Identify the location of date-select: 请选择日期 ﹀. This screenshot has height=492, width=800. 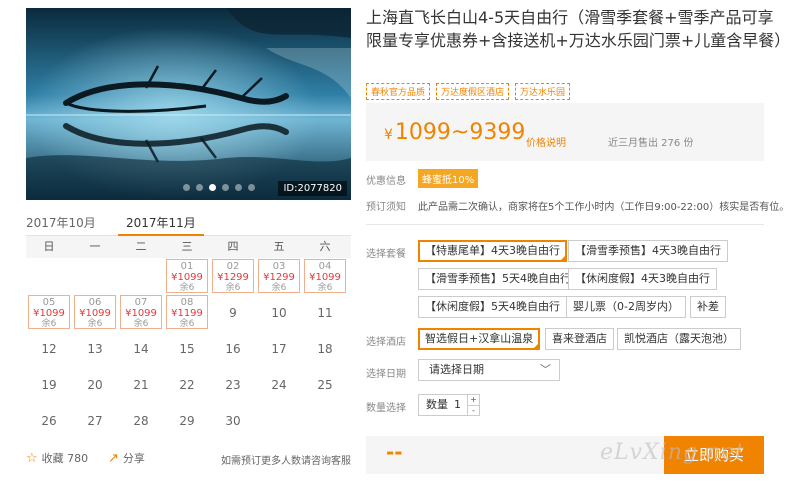
(489, 370).